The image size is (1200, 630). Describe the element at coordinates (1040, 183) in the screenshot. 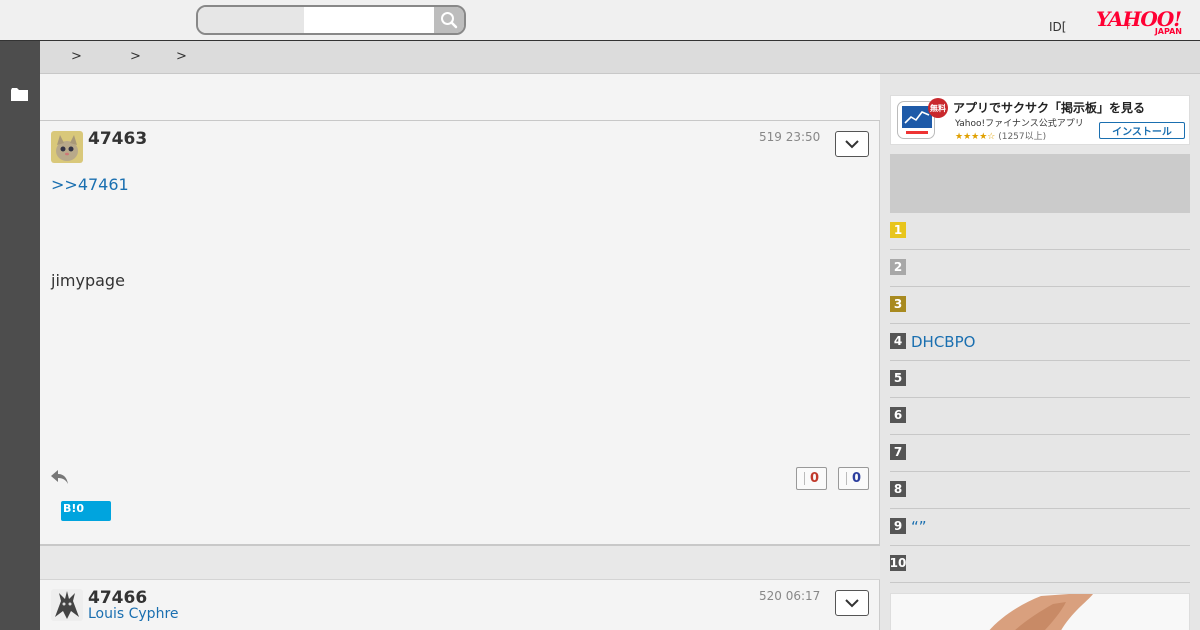

I see `ranking-header` at that location.